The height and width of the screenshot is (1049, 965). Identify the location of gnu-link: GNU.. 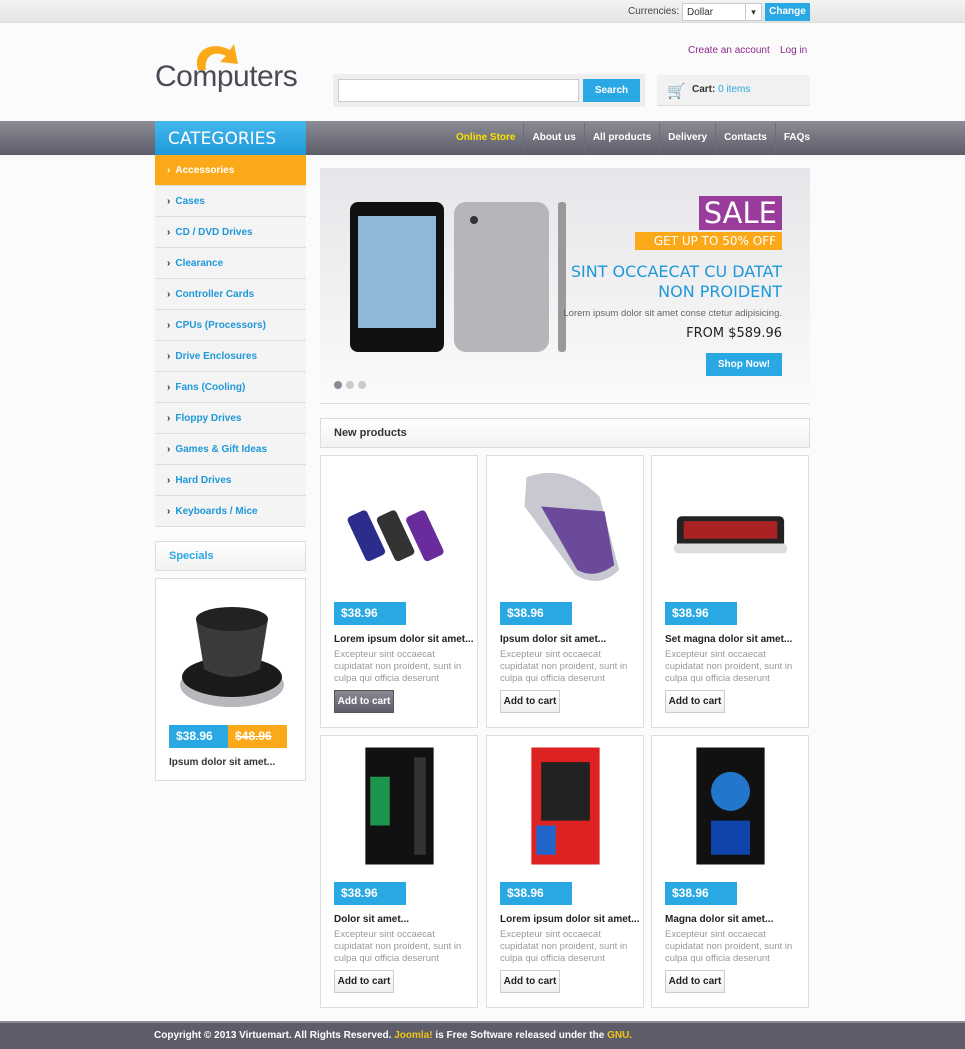
(619, 1035).